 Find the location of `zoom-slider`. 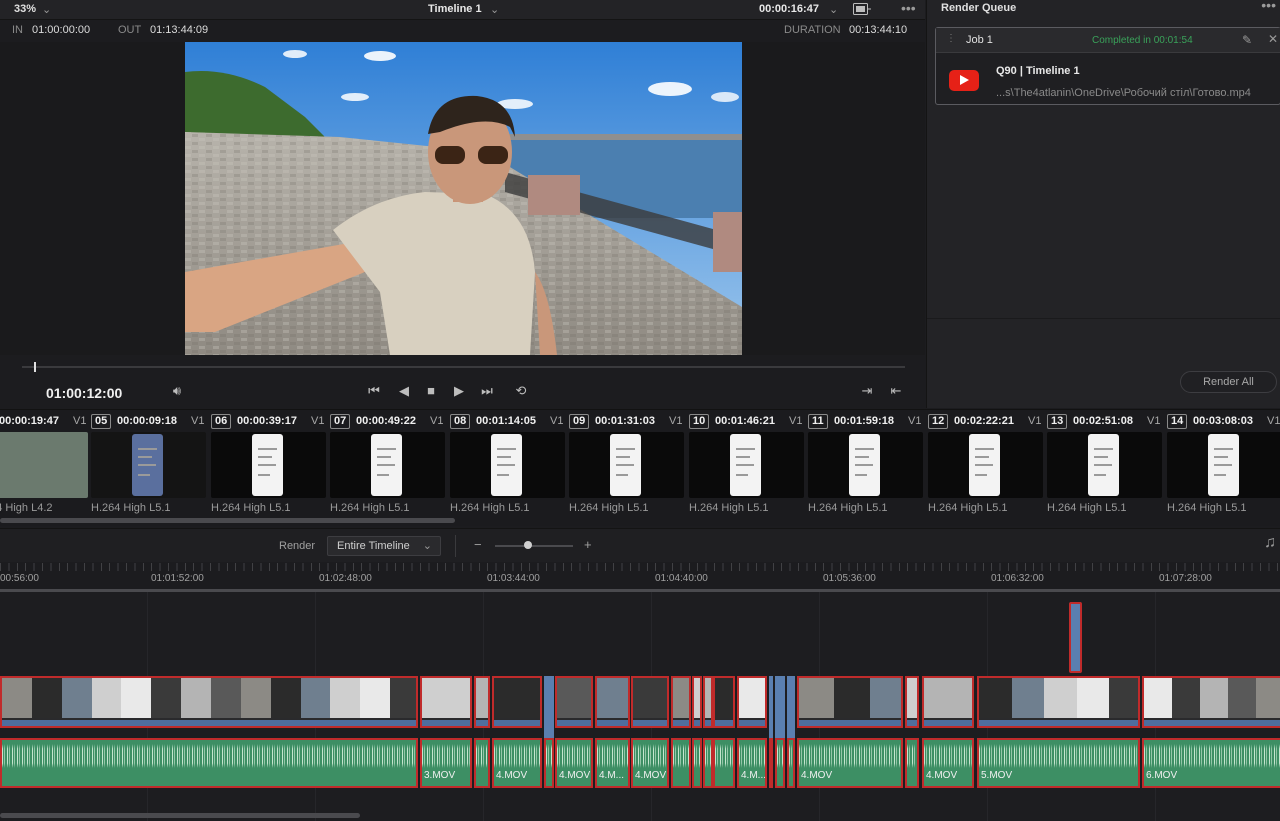

zoom-slider is located at coordinates (534, 546).